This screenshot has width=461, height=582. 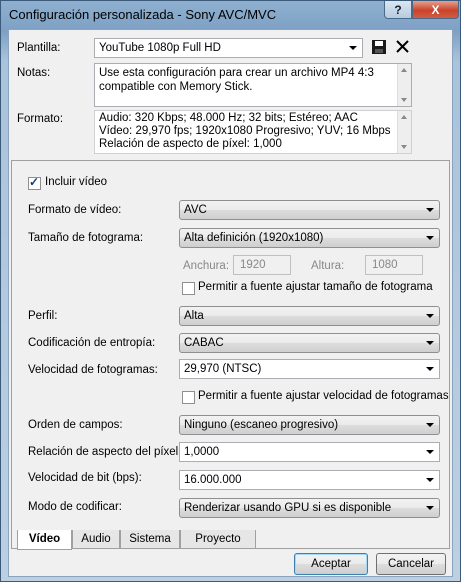 I want to click on pixel-aspect-value: 1,0000, so click(x=202, y=452).